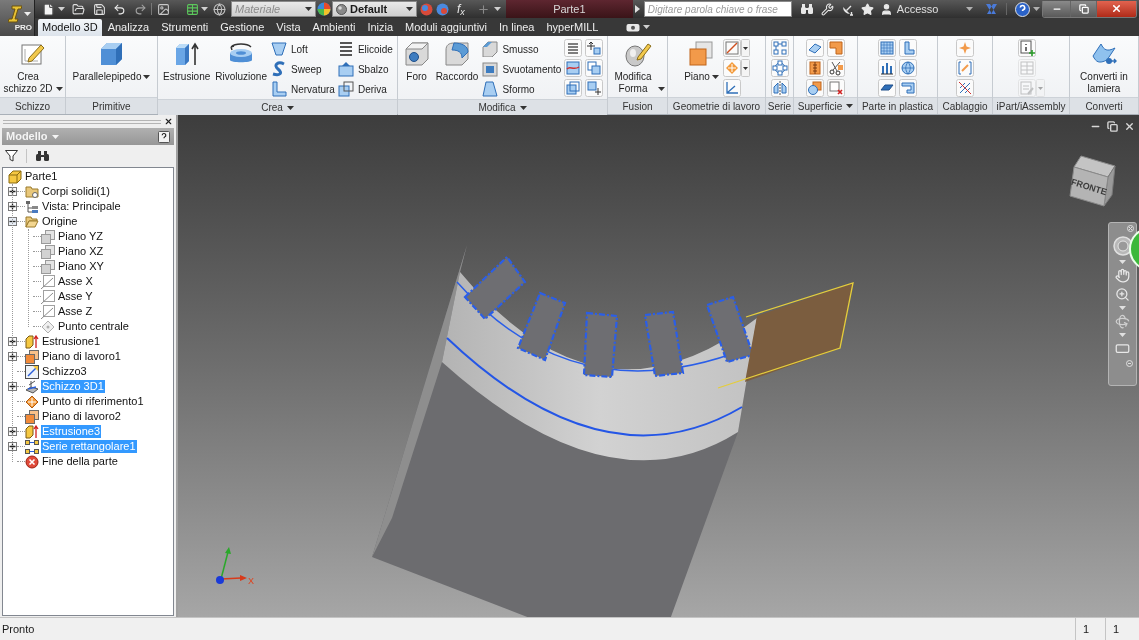 The image size is (1139, 640). I want to click on tree-item: Piano XY, so click(81, 266).